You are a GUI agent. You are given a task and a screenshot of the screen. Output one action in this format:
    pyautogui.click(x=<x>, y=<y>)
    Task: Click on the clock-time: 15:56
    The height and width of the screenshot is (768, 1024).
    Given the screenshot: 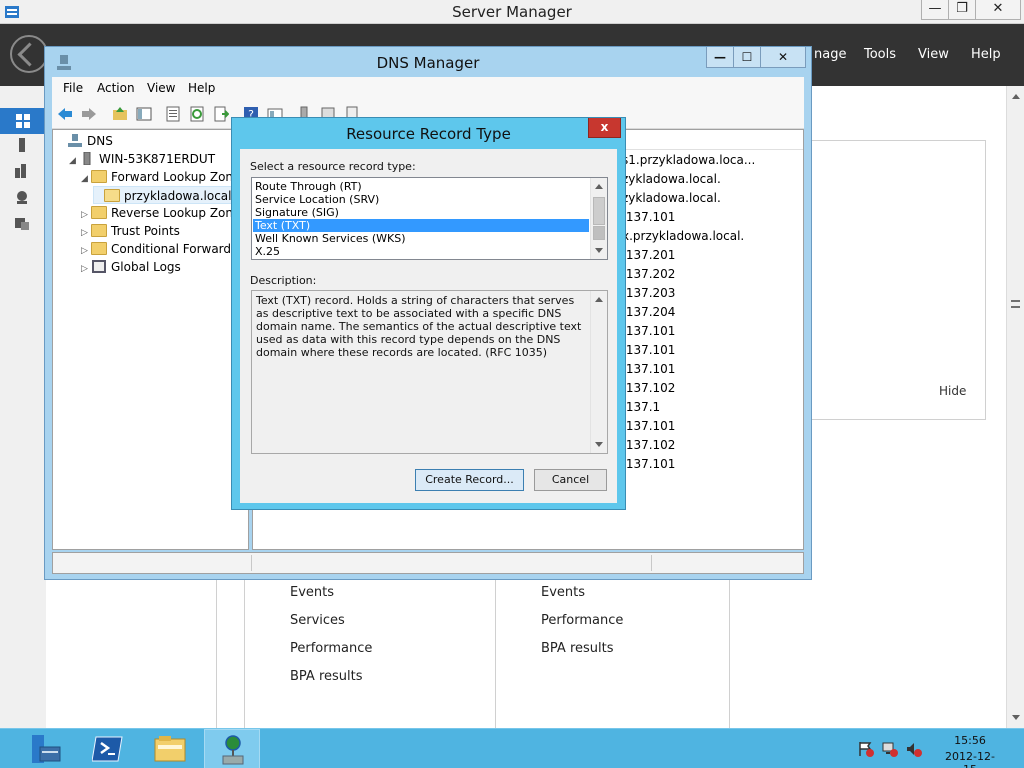 What is the action you would take?
    pyautogui.click(x=970, y=740)
    